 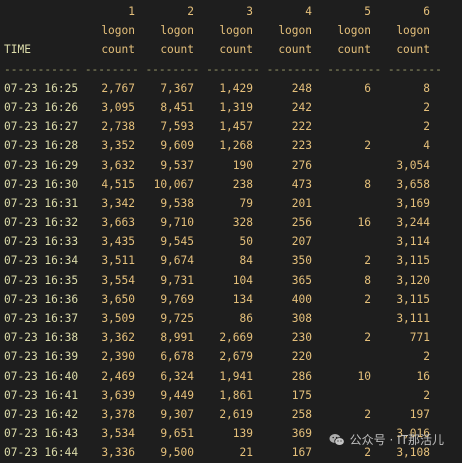 What do you see at coordinates (242, 280) in the screenshot?
I see `row-value: 104` at bounding box center [242, 280].